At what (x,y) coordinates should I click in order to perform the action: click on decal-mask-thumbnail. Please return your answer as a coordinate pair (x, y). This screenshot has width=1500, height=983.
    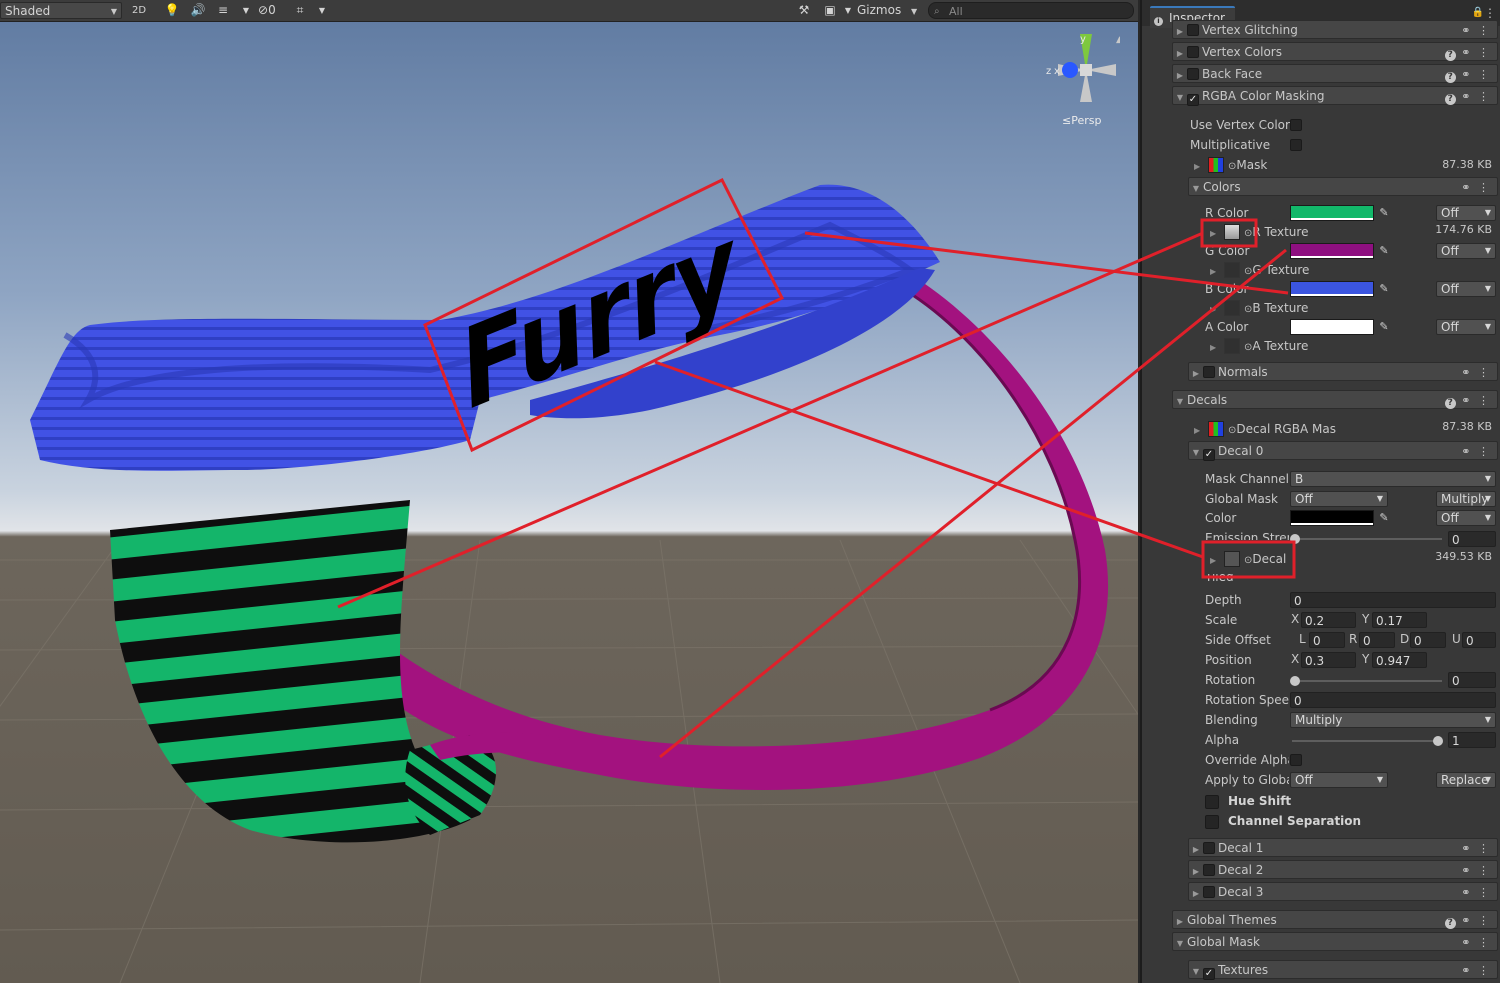
    Looking at the image, I should click on (1215, 429).